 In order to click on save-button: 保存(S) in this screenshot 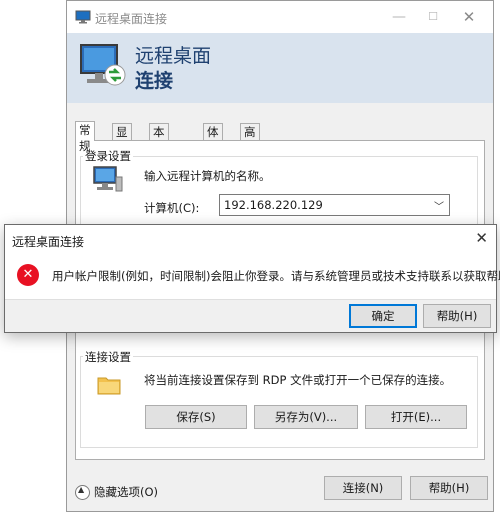, I will do `click(196, 417)`.